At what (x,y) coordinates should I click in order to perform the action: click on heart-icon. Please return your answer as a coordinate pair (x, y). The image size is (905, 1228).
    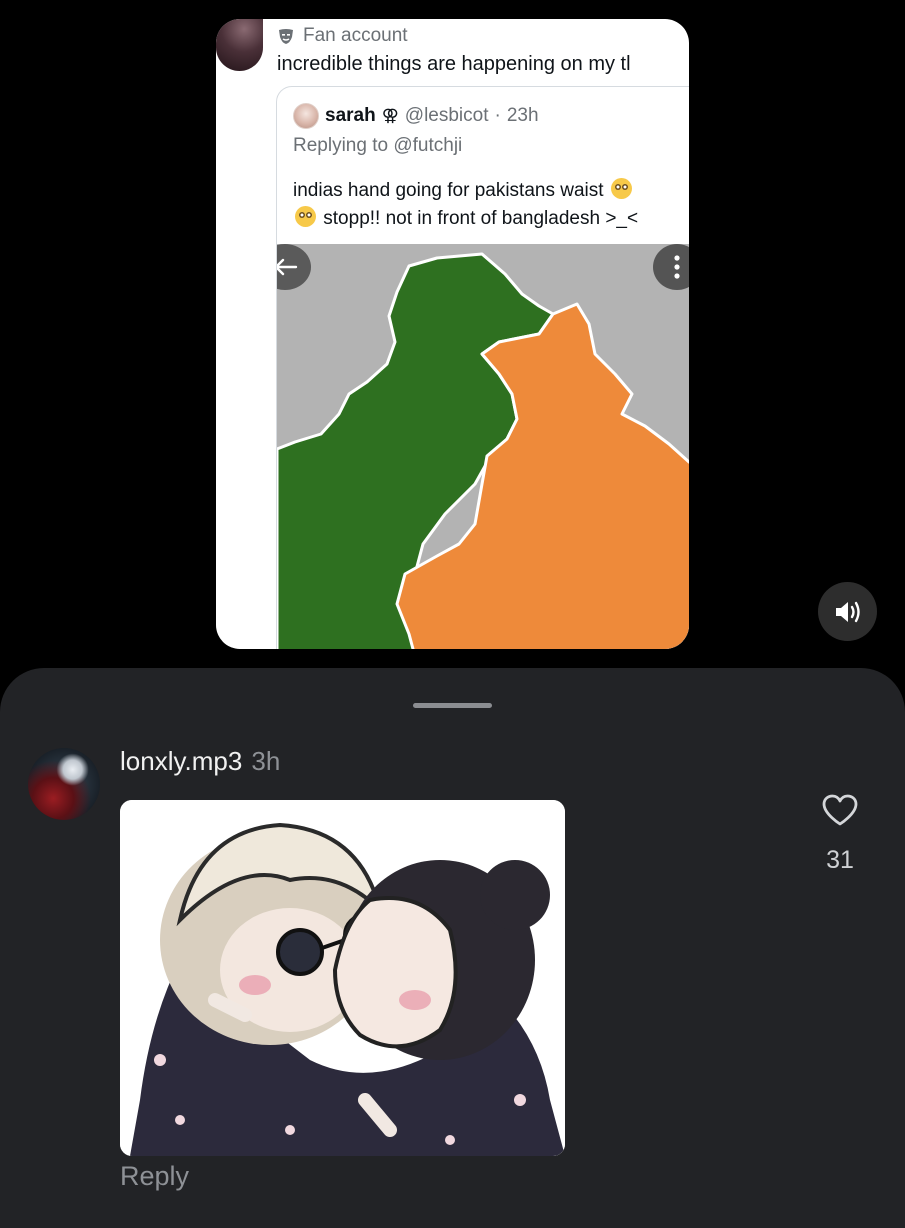
    Looking at the image, I should click on (840, 810).